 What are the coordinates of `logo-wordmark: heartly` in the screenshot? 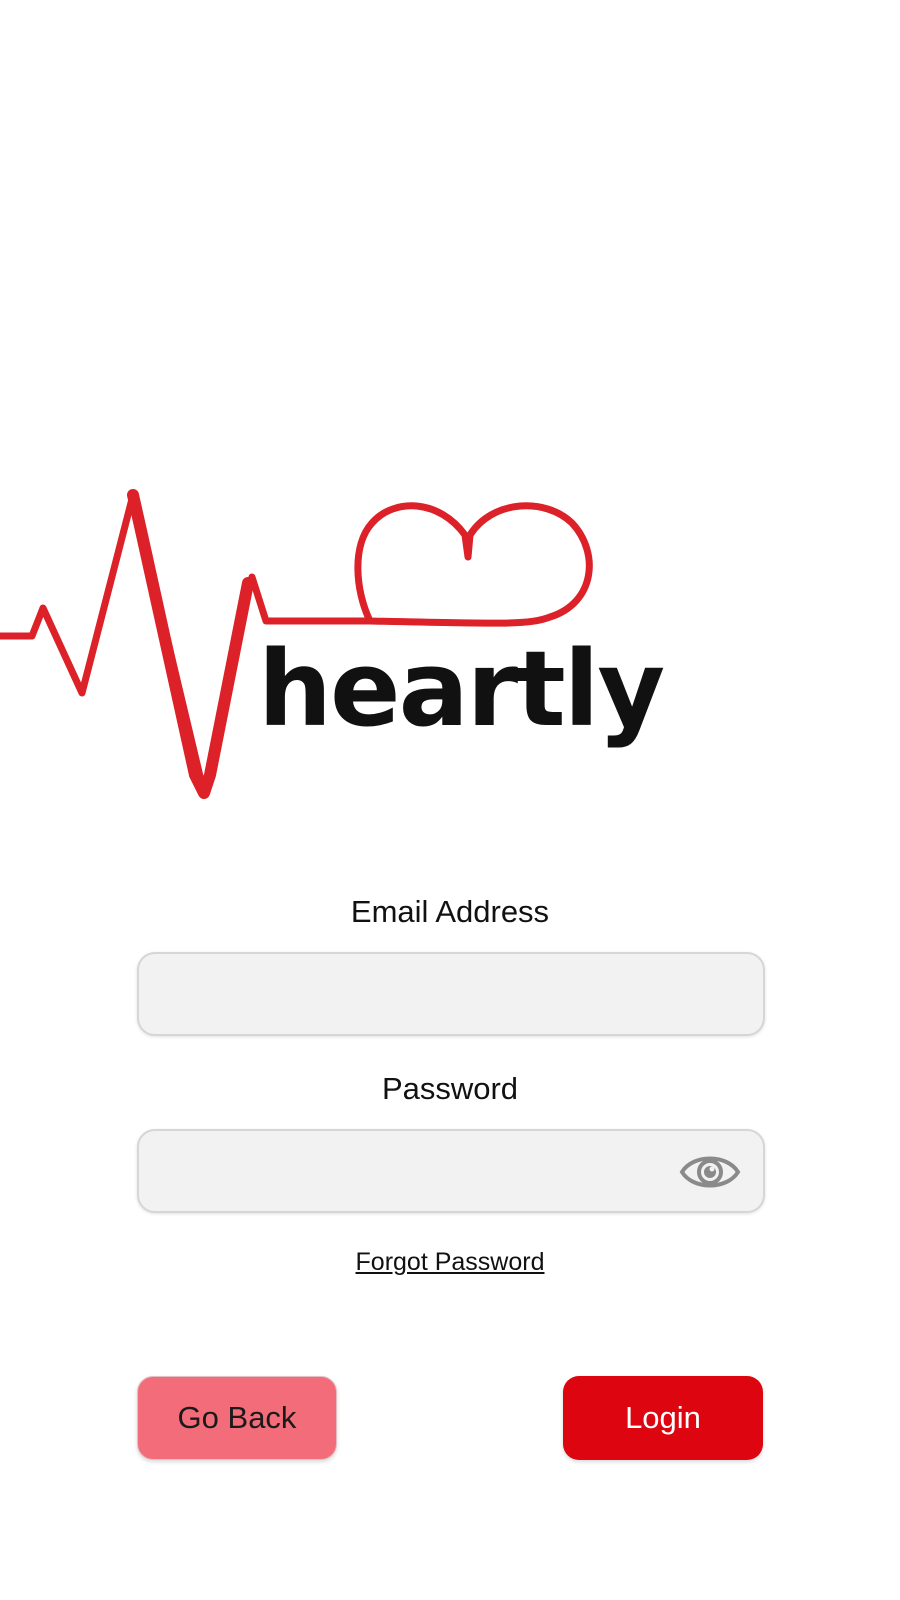 It's located at (461, 689).